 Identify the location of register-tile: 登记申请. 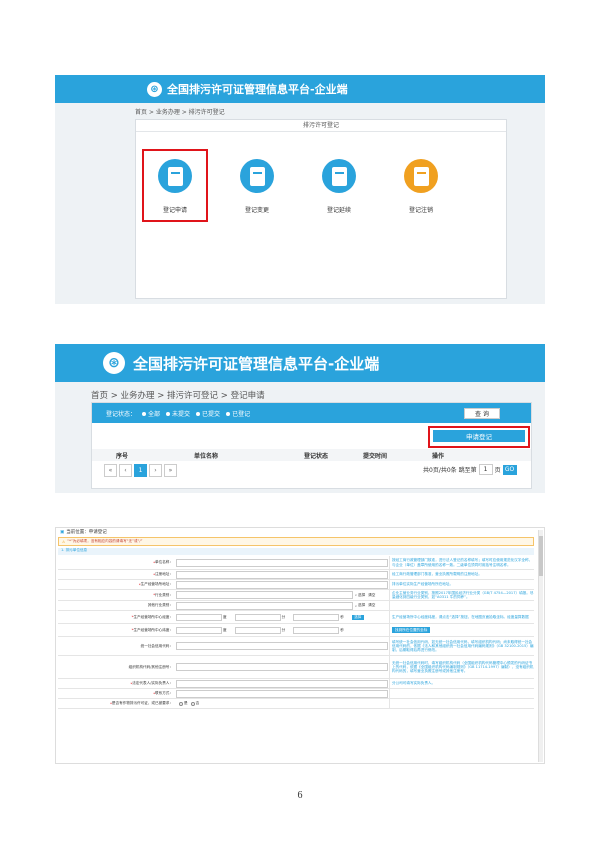
(175, 186).